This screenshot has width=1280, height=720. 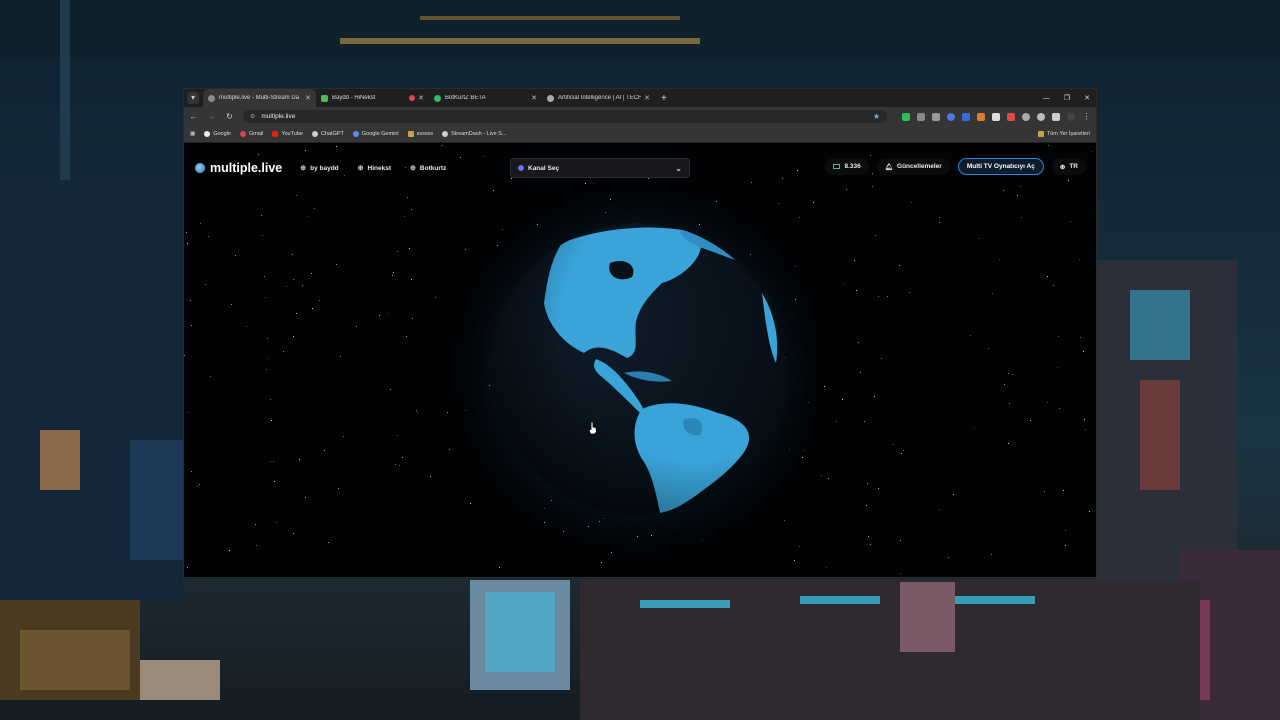 What do you see at coordinates (889, 167) in the screenshot?
I see `bell-icon: 🔔︎` at bounding box center [889, 167].